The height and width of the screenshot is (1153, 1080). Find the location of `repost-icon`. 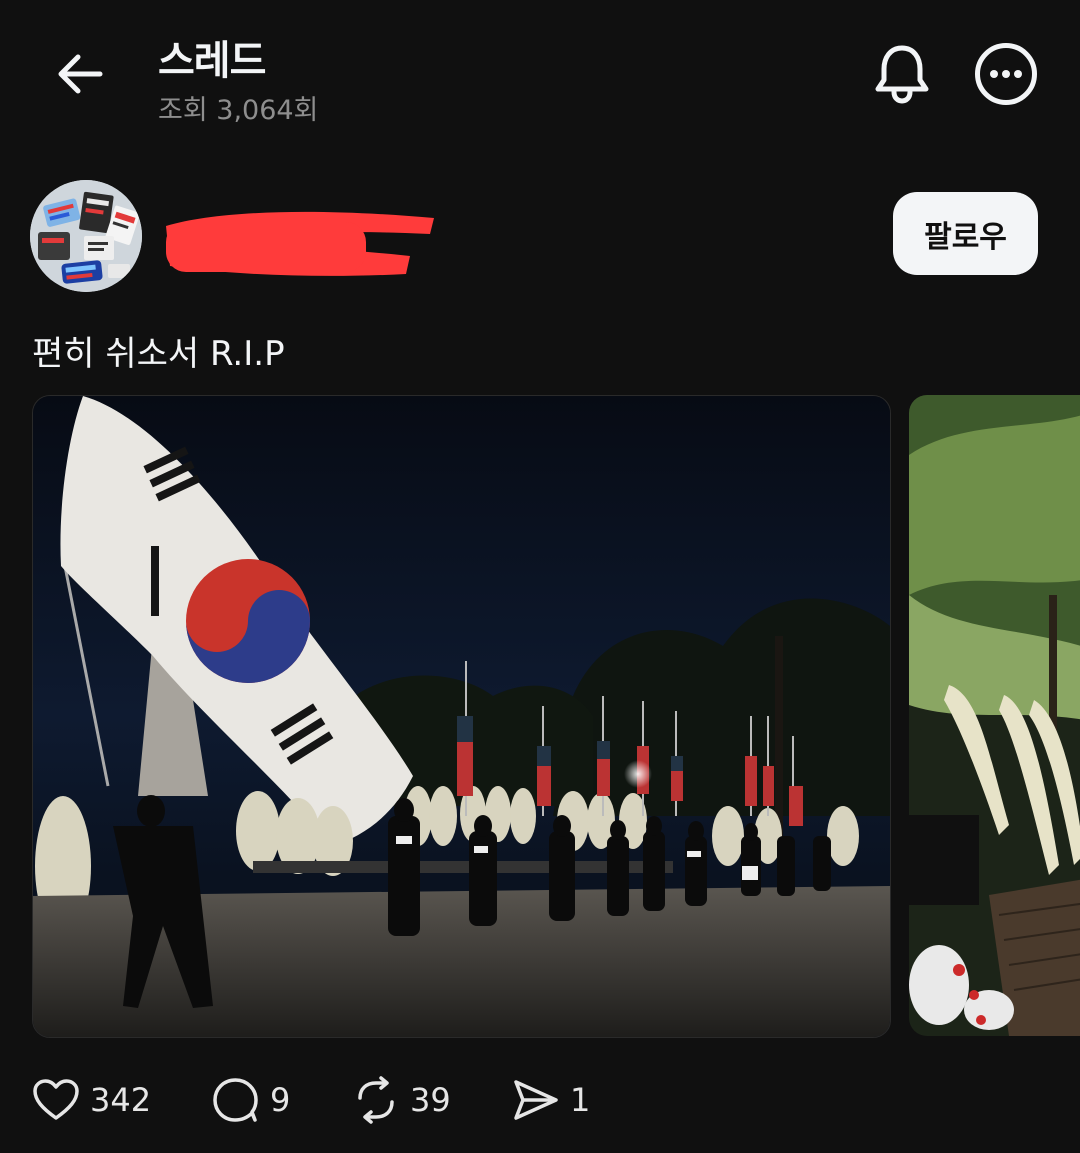

repost-icon is located at coordinates (376, 1100).